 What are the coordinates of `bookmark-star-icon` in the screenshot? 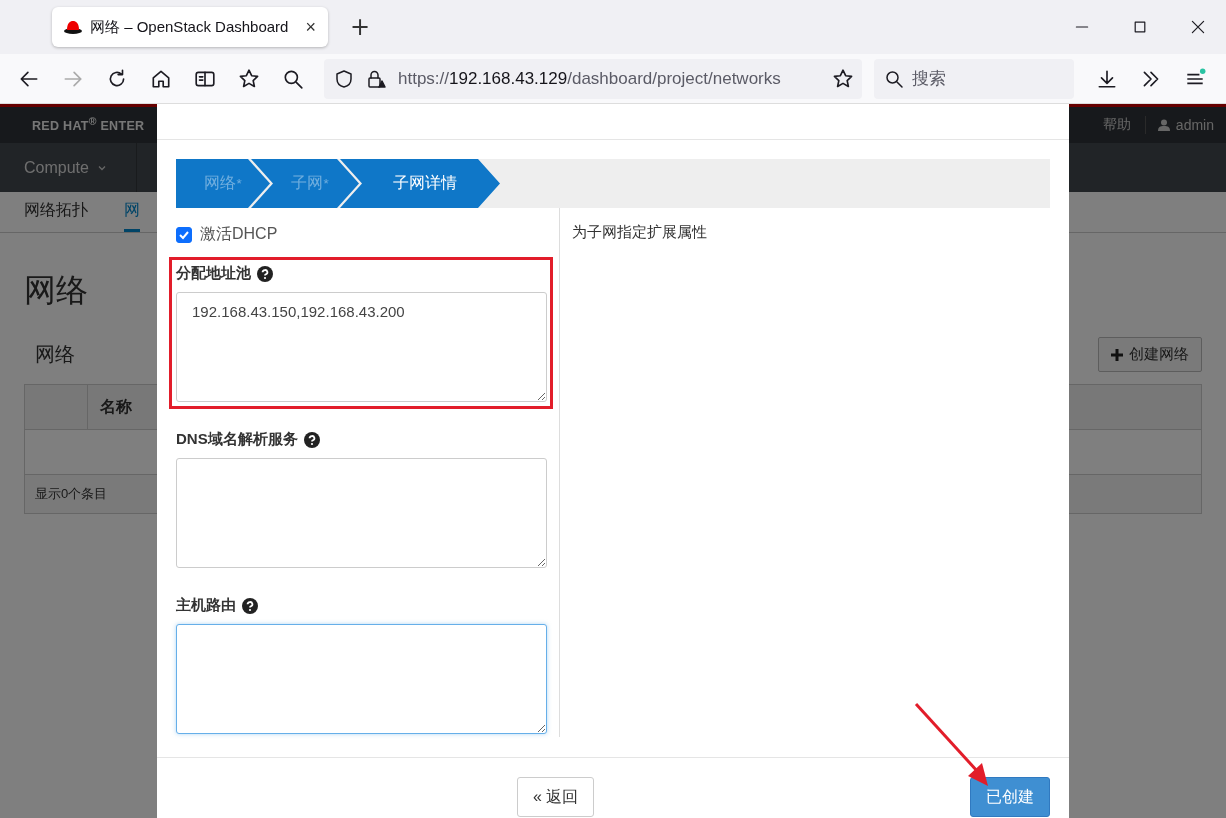 It's located at (843, 78).